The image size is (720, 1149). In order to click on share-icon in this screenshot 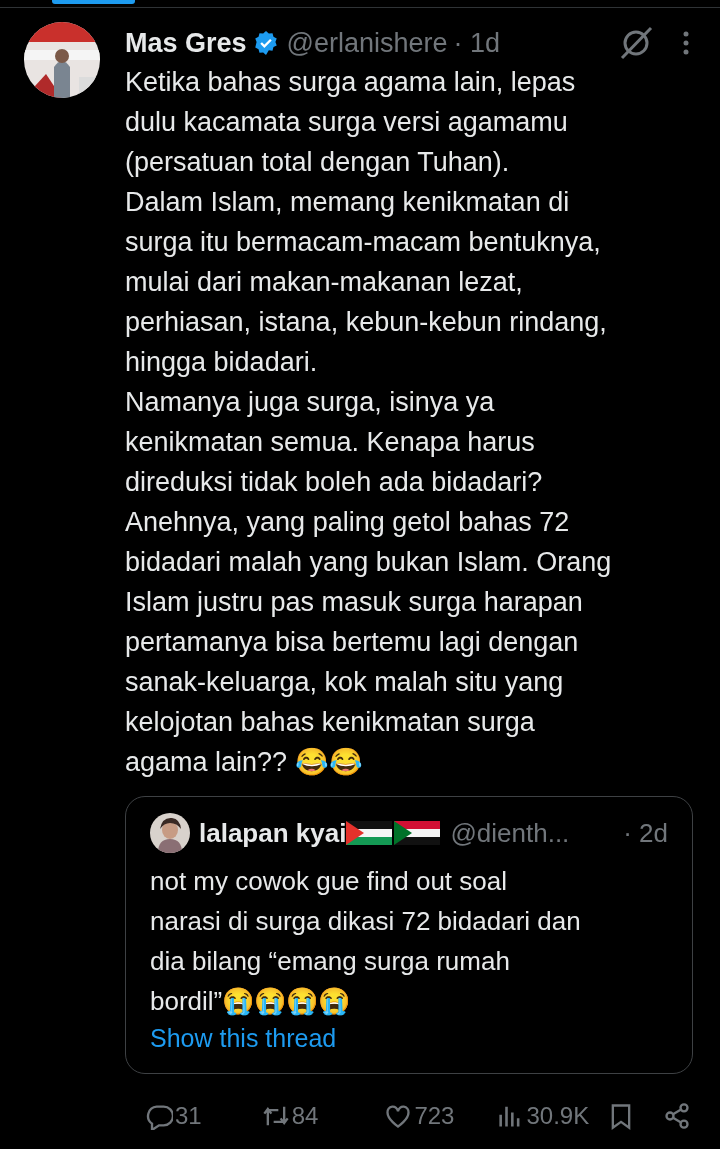, I will do `click(677, 1116)`.